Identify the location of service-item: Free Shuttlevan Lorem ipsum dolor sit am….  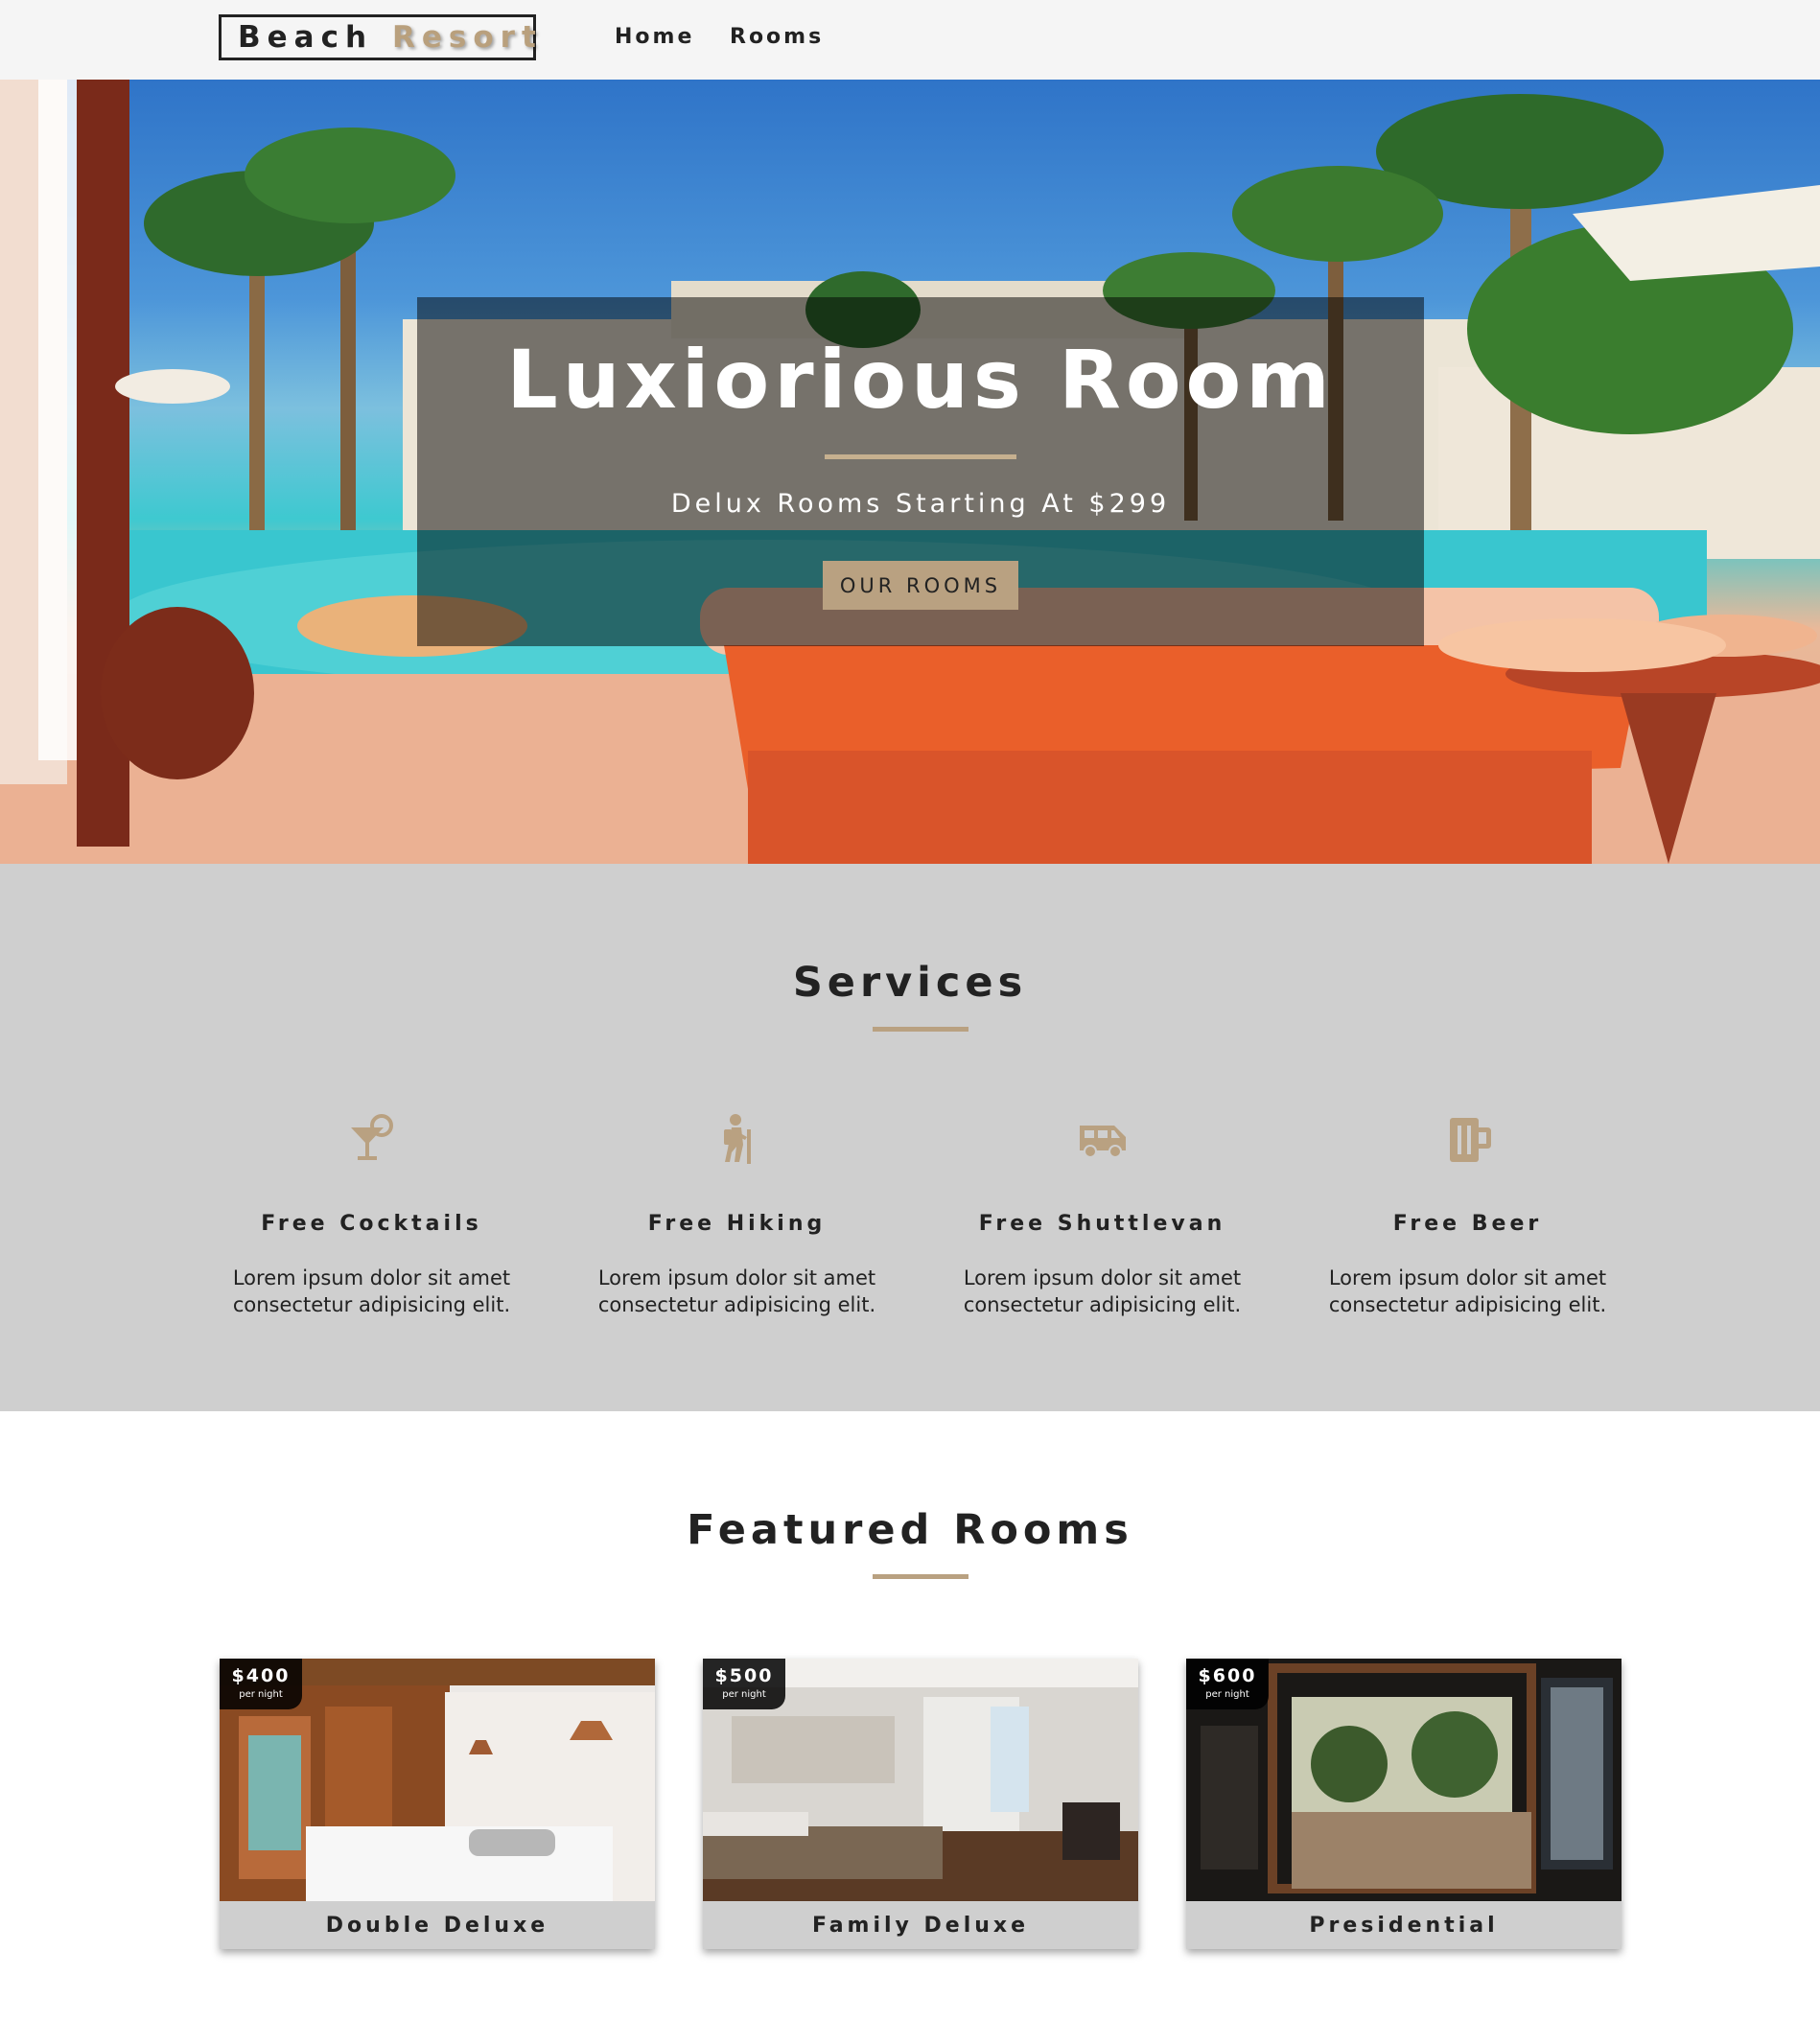
(1102, 1215).